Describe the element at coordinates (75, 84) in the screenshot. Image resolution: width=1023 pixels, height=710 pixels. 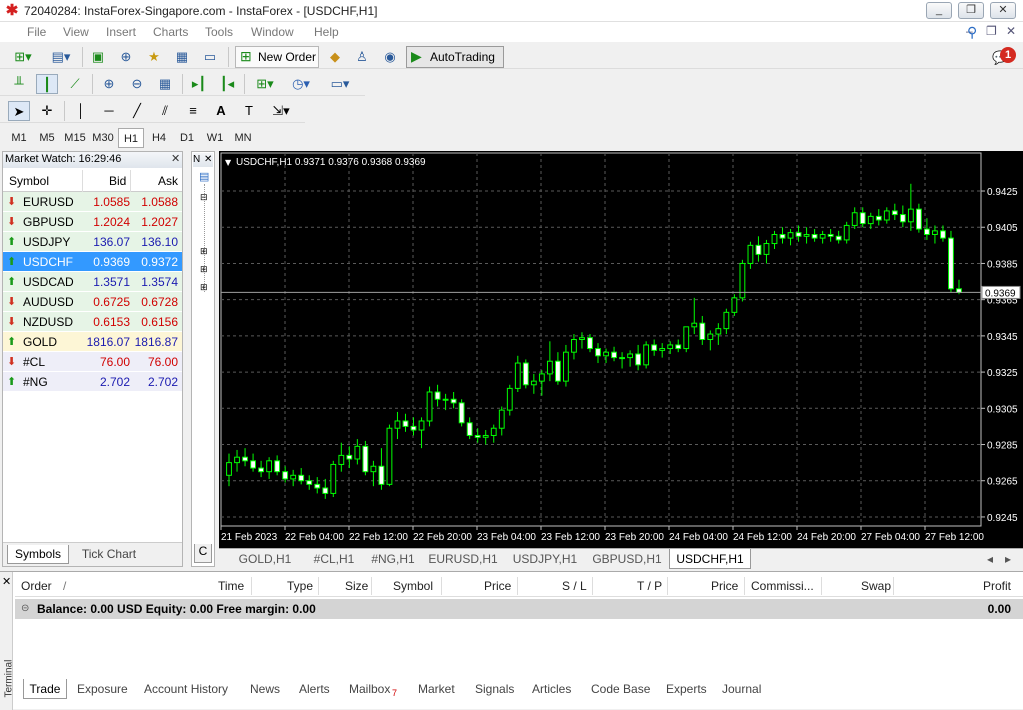
I see `line-chart-icon: ⟋` at that location.